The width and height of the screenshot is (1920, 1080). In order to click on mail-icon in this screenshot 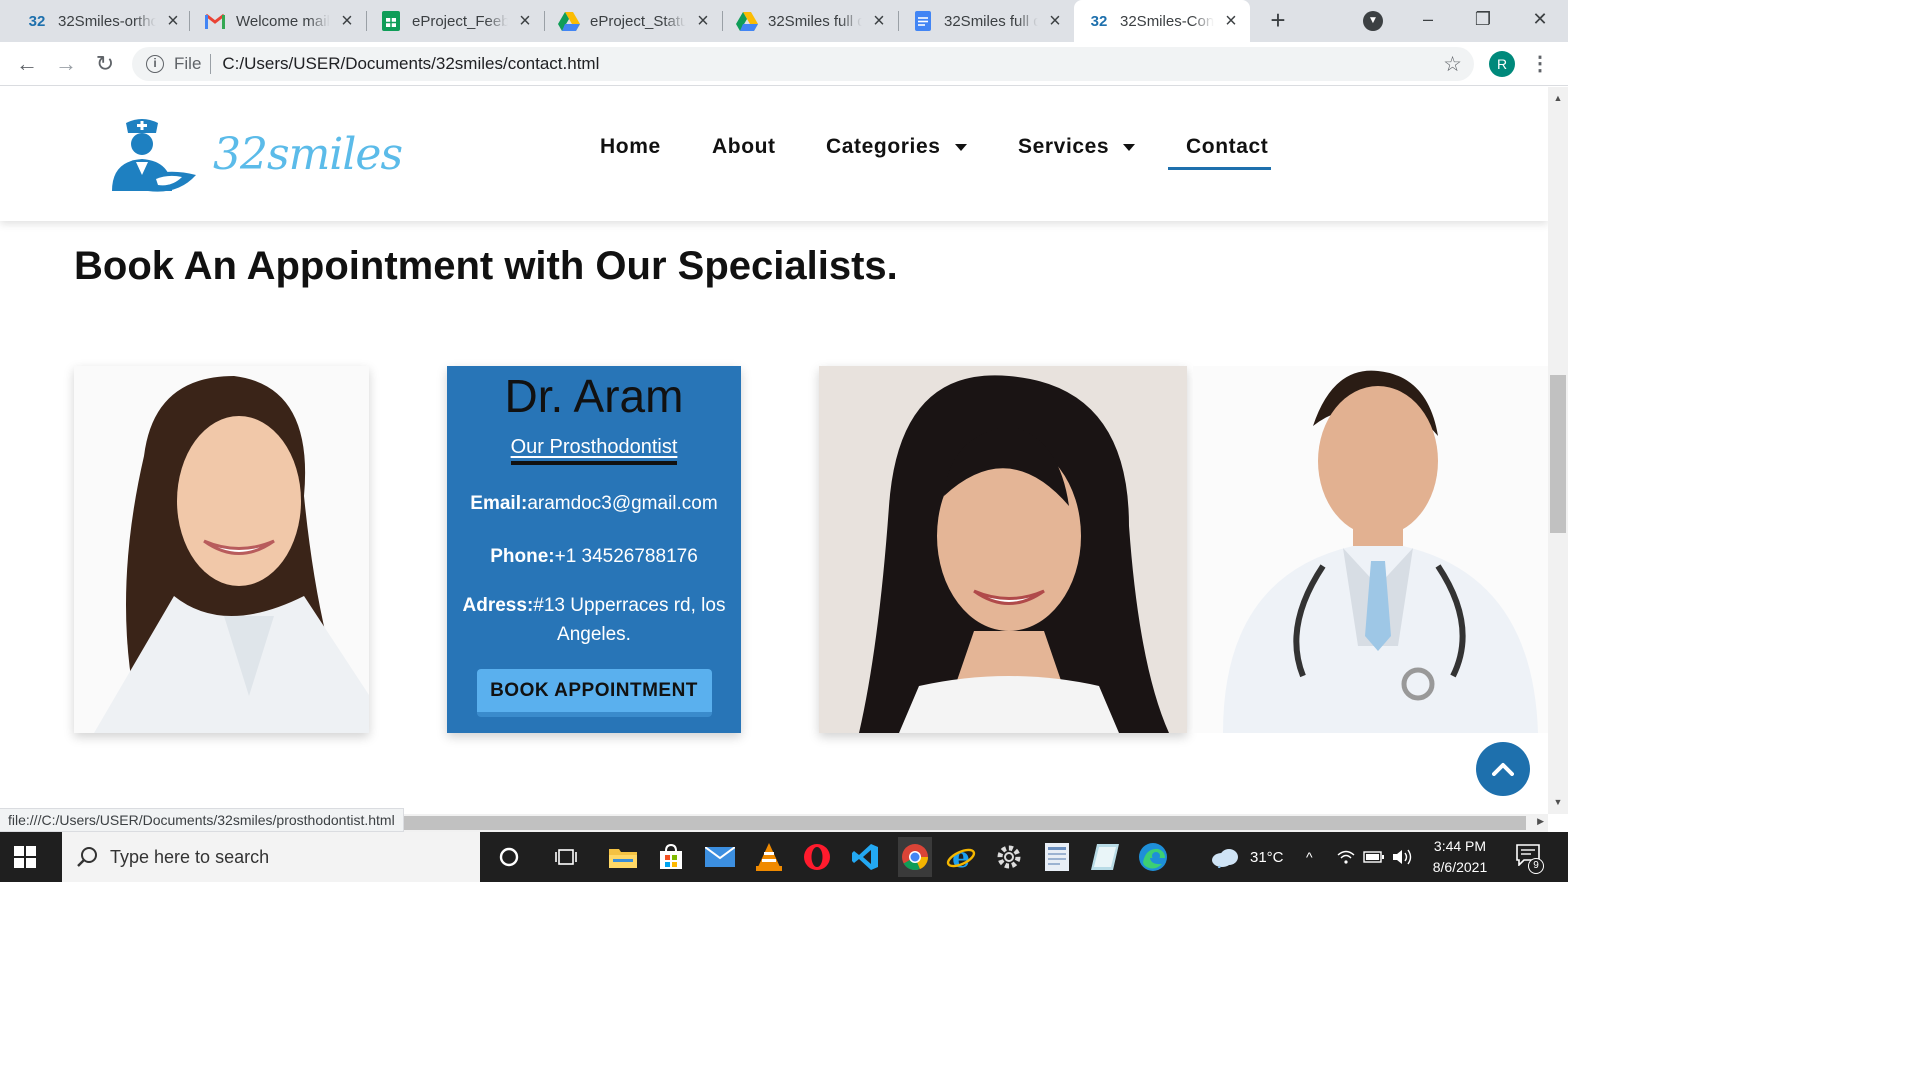, I will do `click(720, 857)`.